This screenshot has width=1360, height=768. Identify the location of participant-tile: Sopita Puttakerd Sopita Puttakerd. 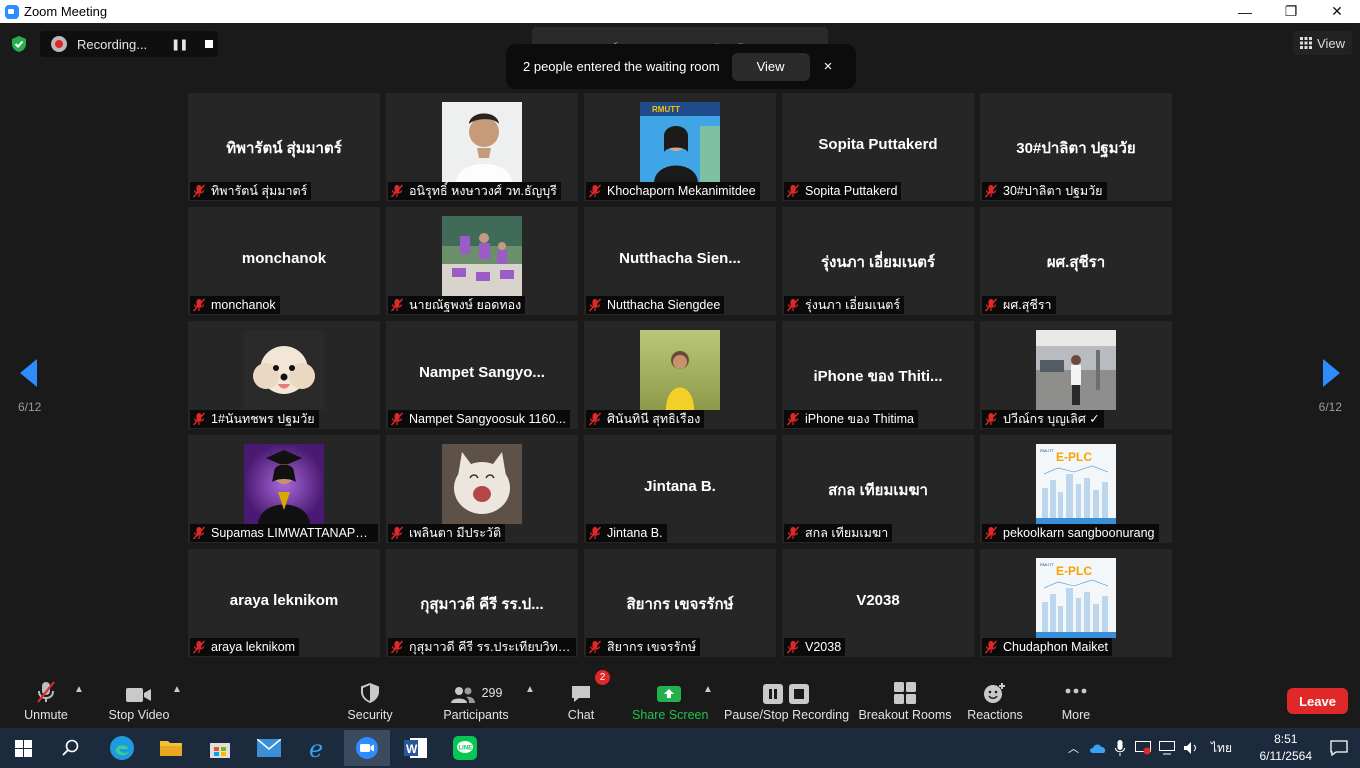
(878, 147).